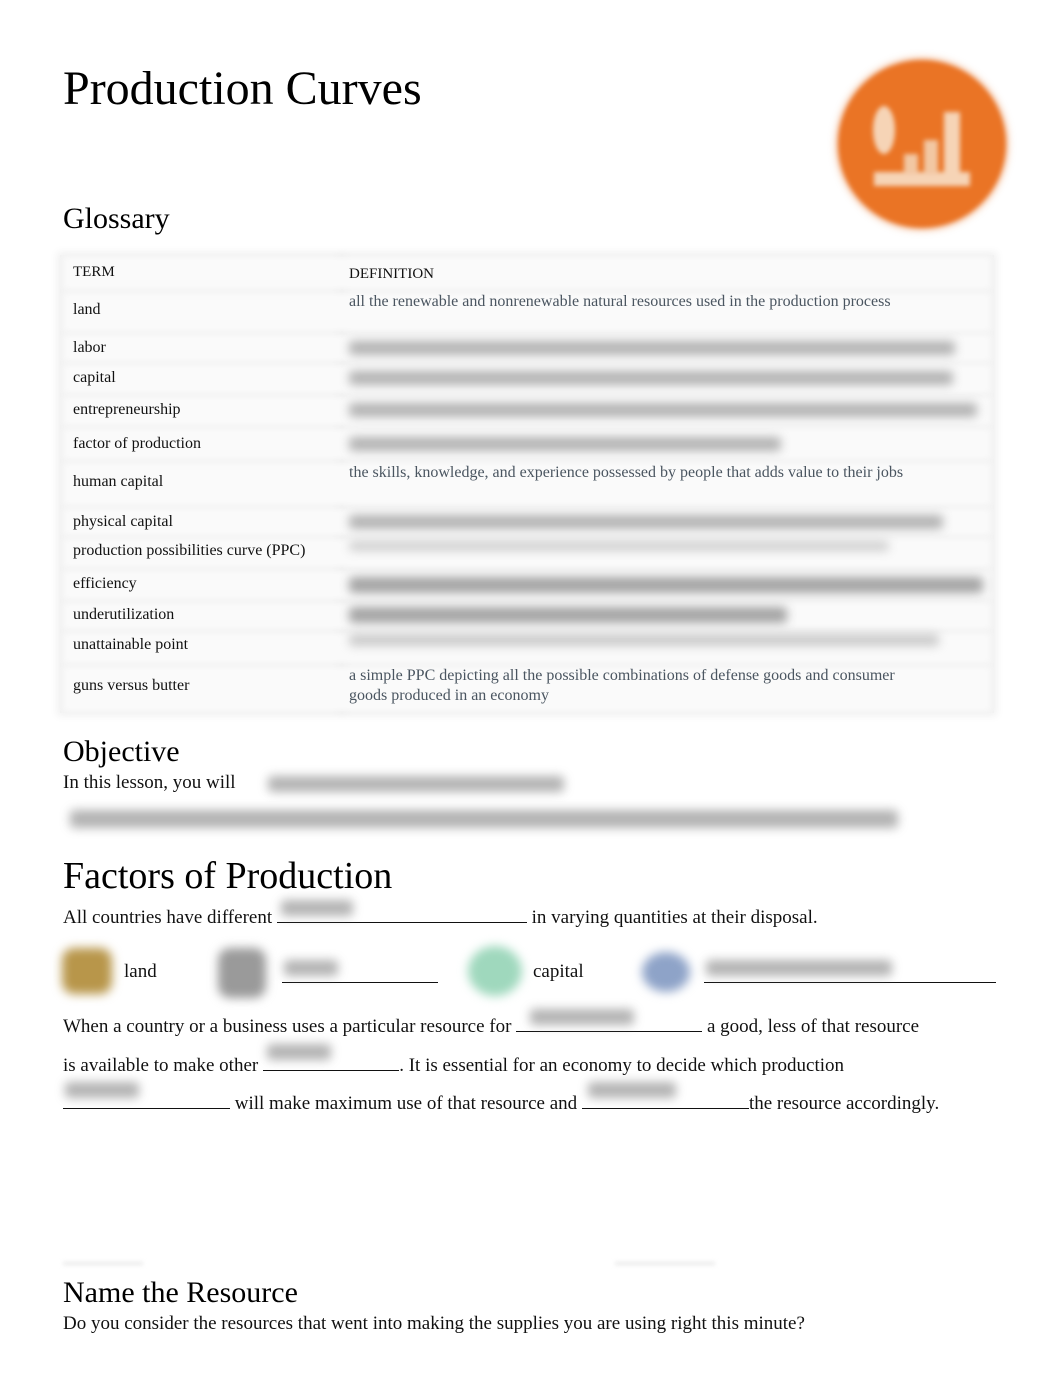 This screenshot has height=1377, width=1062. I want to click on table-row: production possibilities curve (PPC), so click(527, 553).